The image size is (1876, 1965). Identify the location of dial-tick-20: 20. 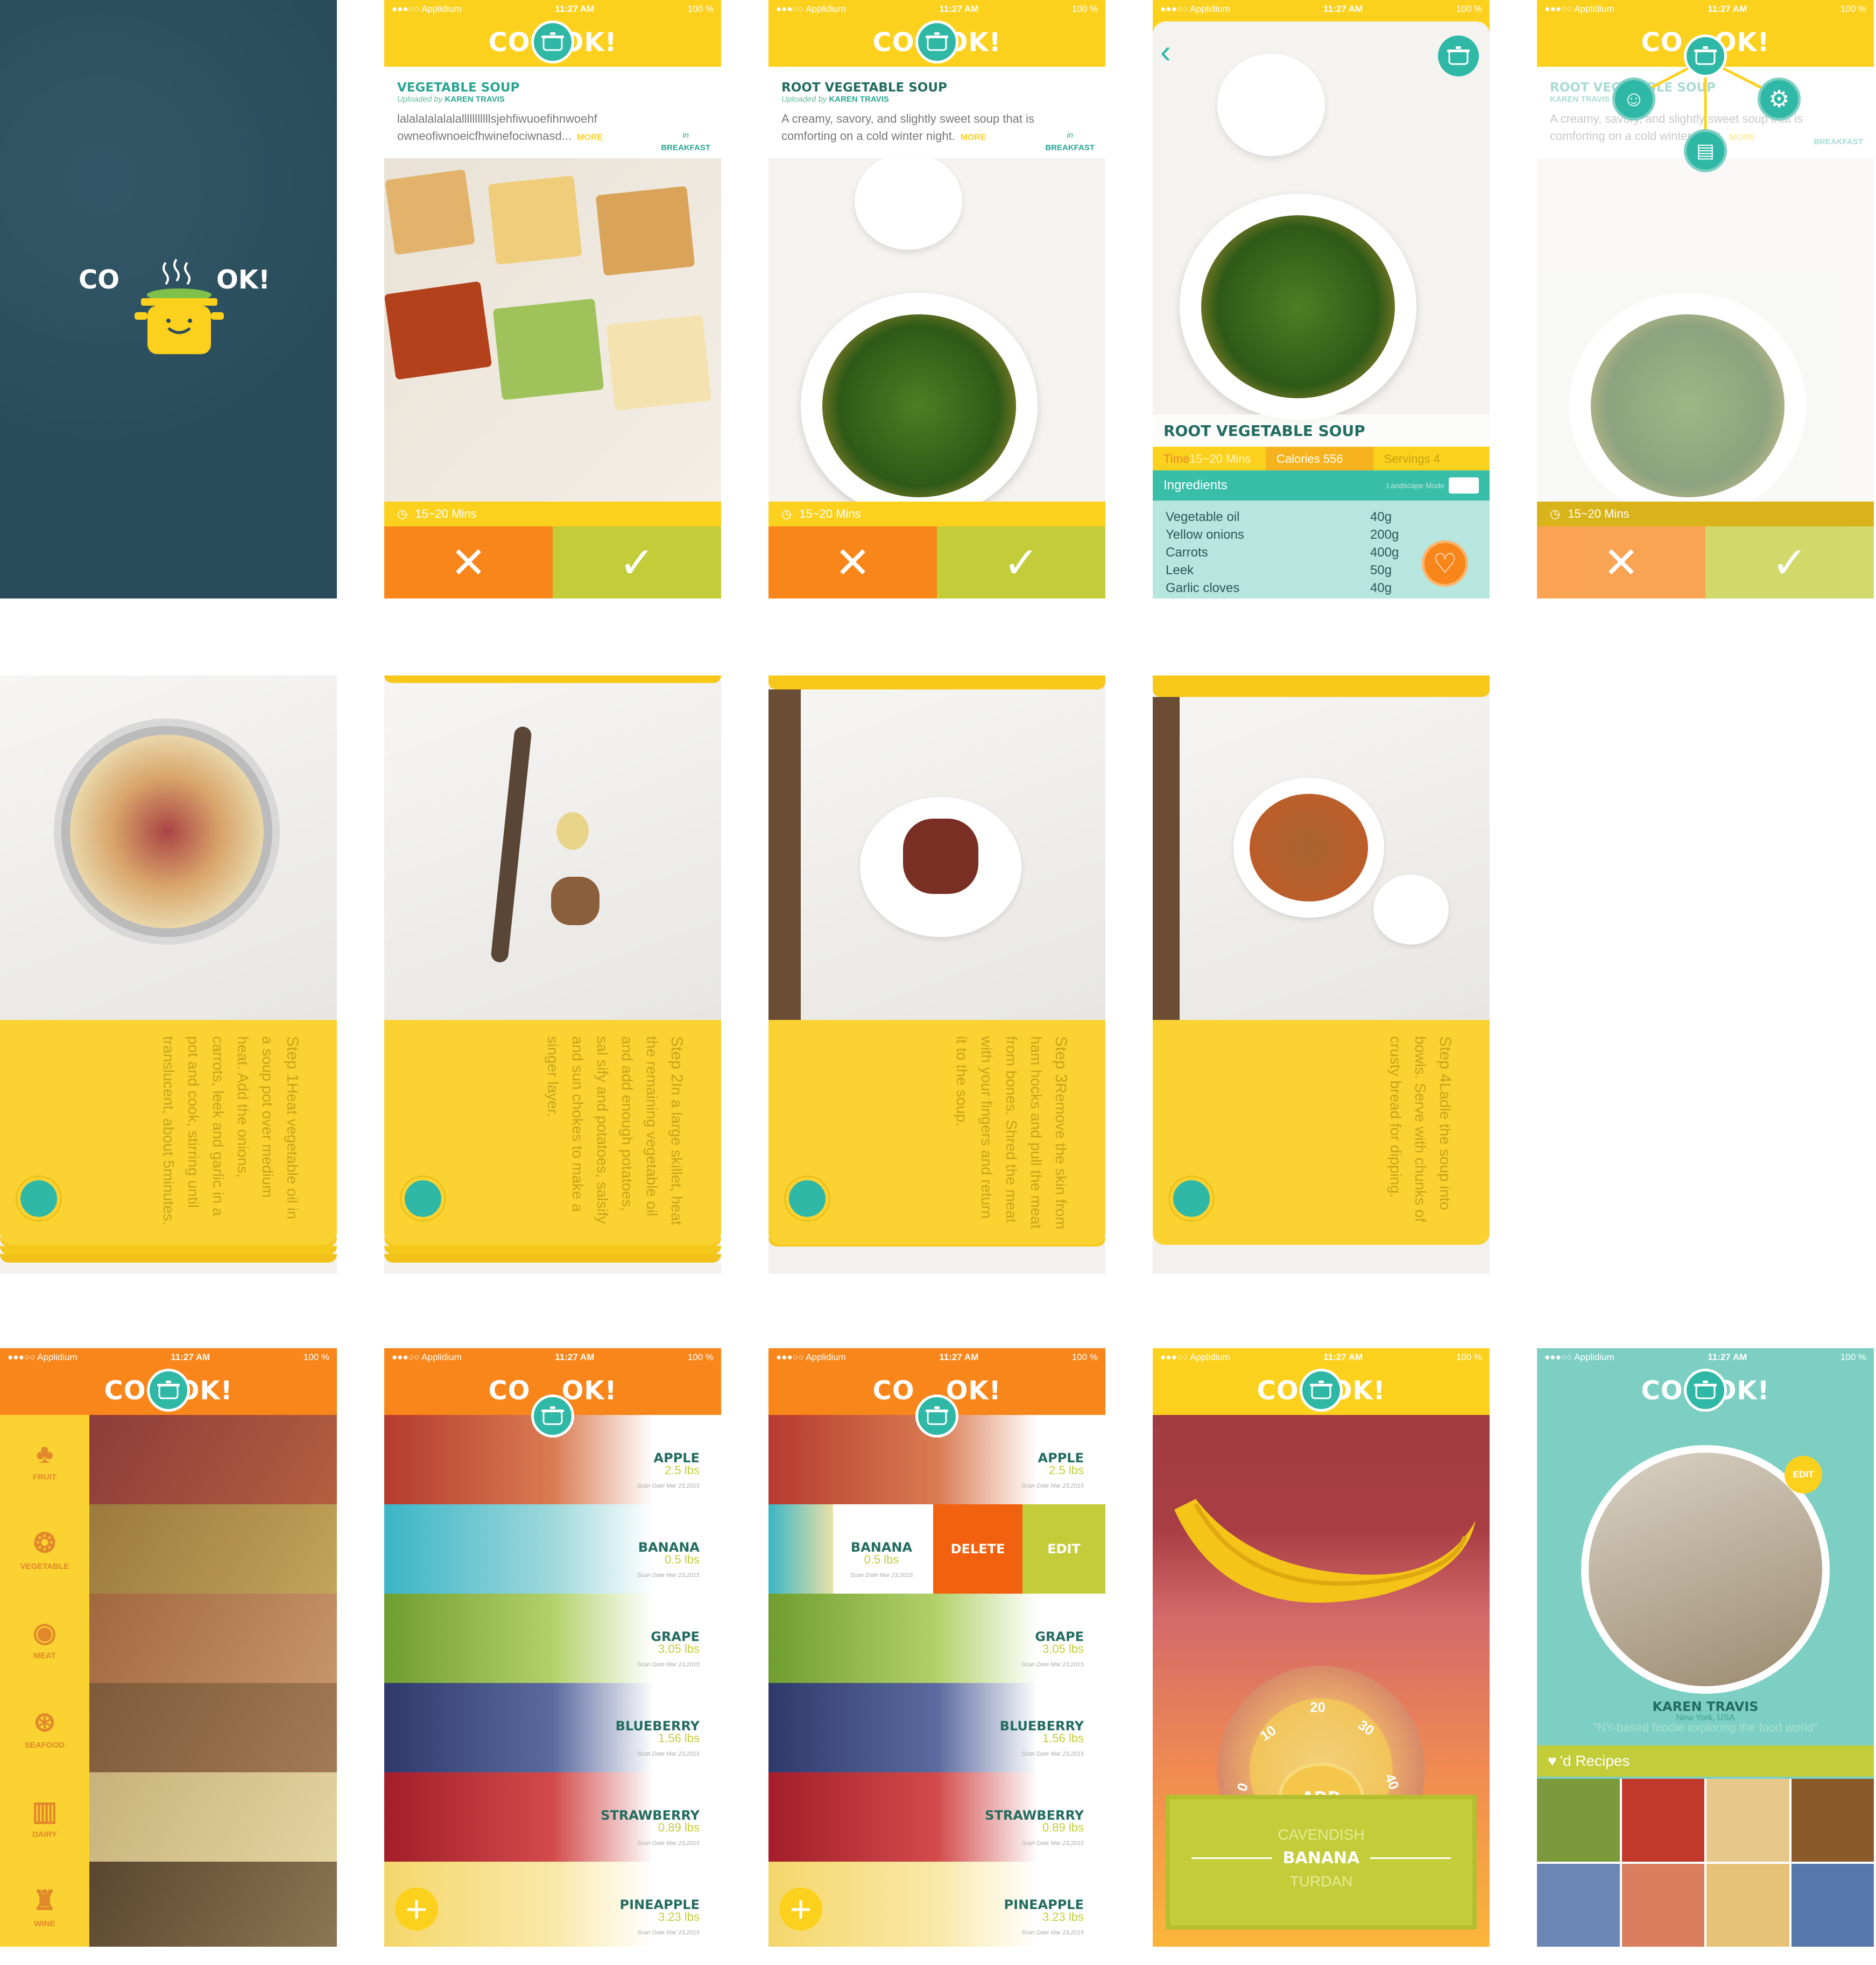
(1317, 1707).